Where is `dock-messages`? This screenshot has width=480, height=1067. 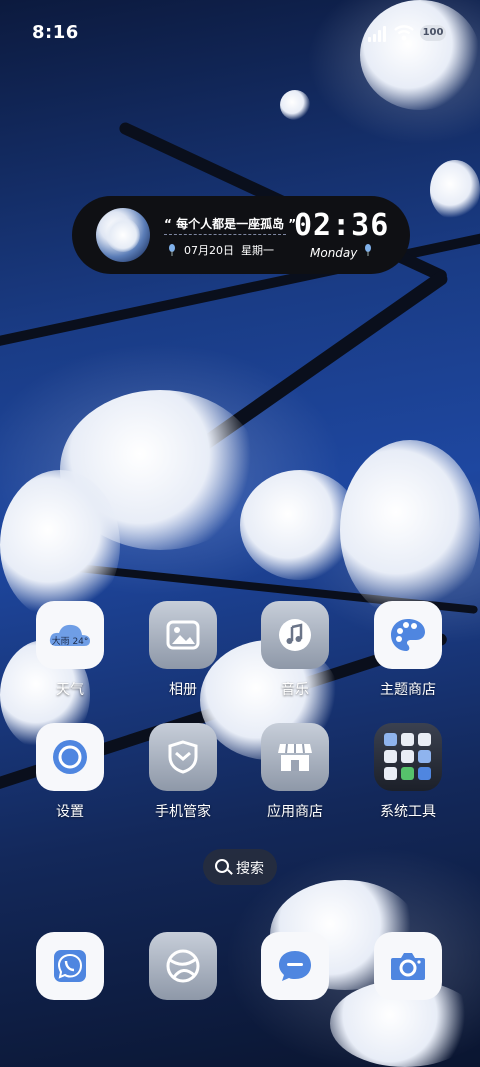
dock-messages is located at coordinates (295, 966).